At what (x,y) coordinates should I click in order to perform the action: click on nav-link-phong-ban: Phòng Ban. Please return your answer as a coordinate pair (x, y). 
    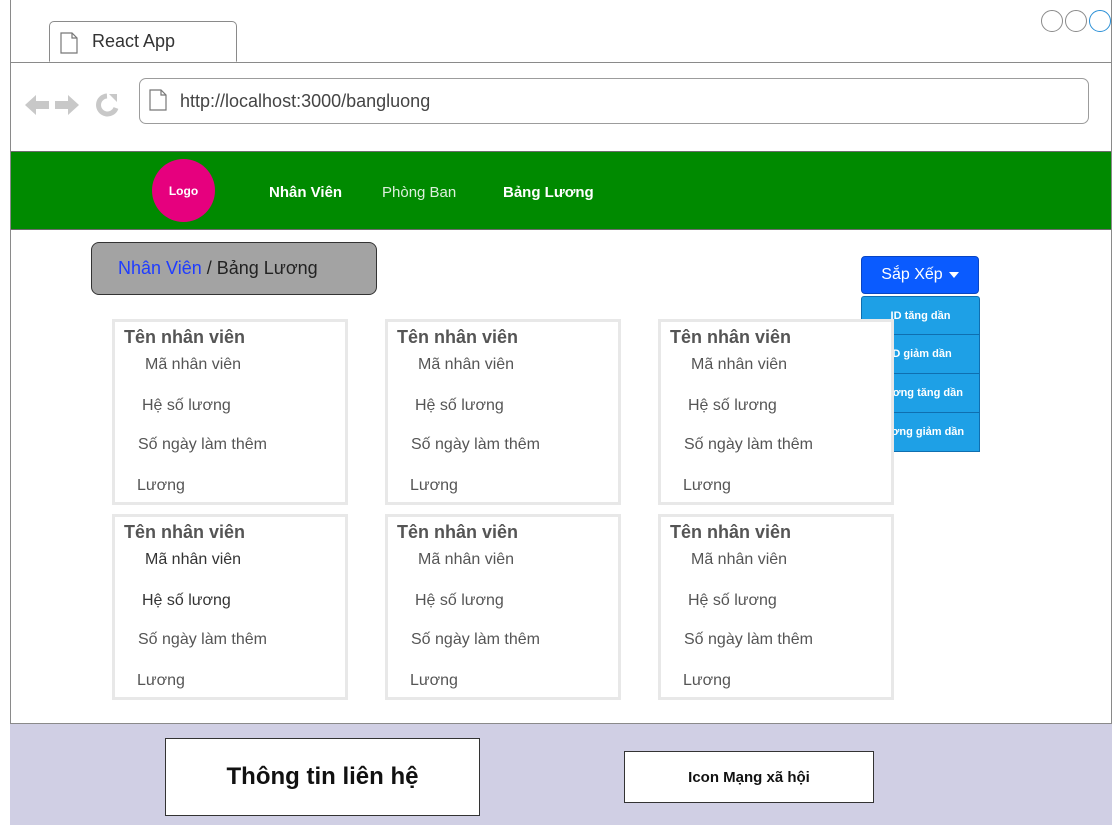
    Looking at the image, I should click on (419, 192).